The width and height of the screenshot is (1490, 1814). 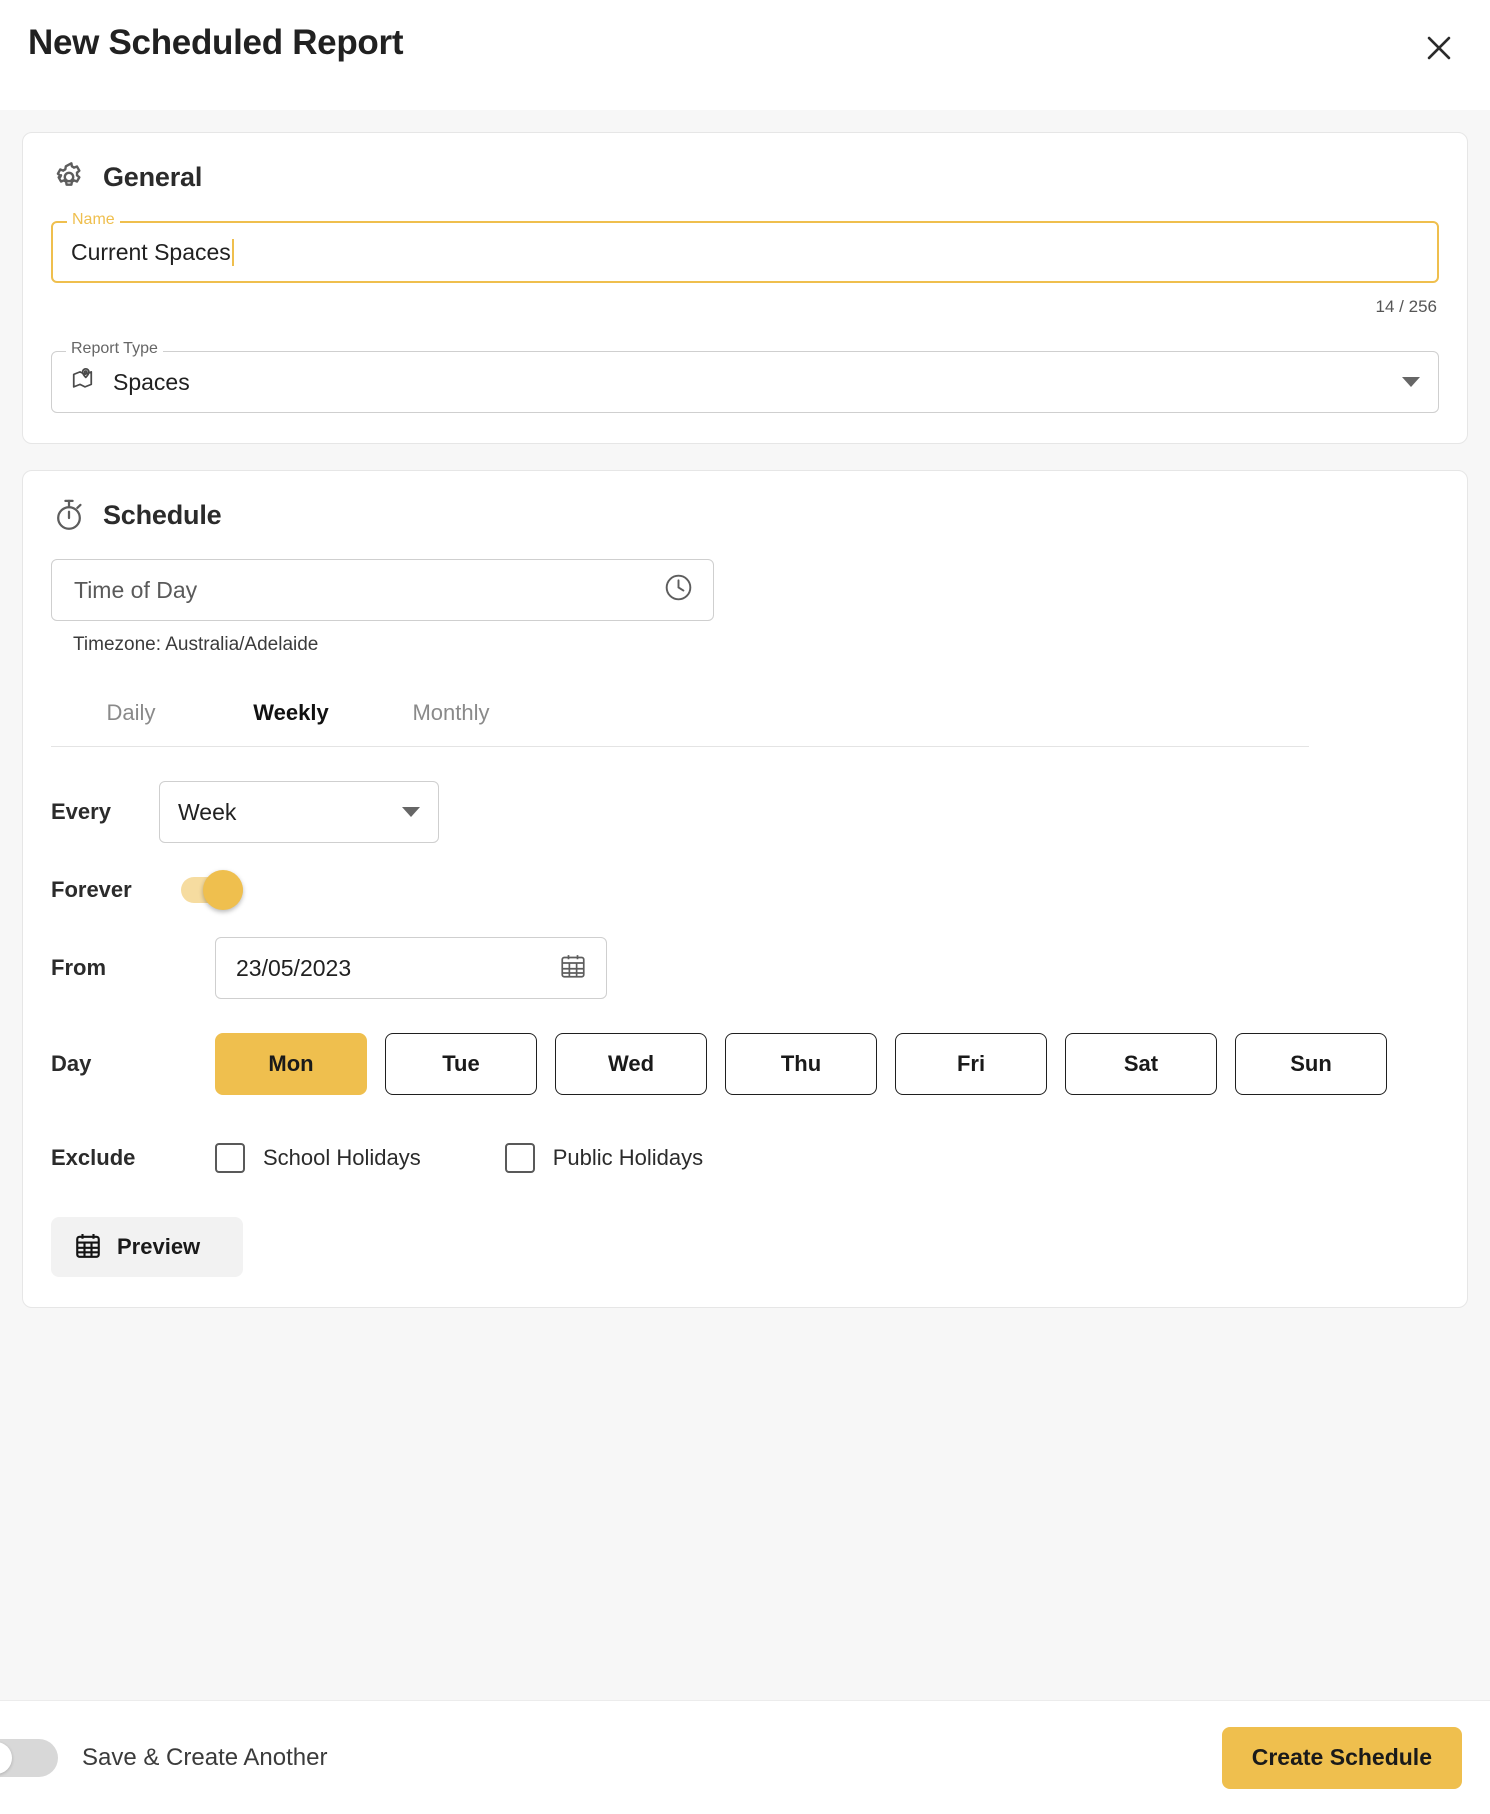 What do you see at coordinates (205, 1757) in the screenshot?
I see `save-create-another-label: Save & Create Another` at bounding box center [205, 1757].